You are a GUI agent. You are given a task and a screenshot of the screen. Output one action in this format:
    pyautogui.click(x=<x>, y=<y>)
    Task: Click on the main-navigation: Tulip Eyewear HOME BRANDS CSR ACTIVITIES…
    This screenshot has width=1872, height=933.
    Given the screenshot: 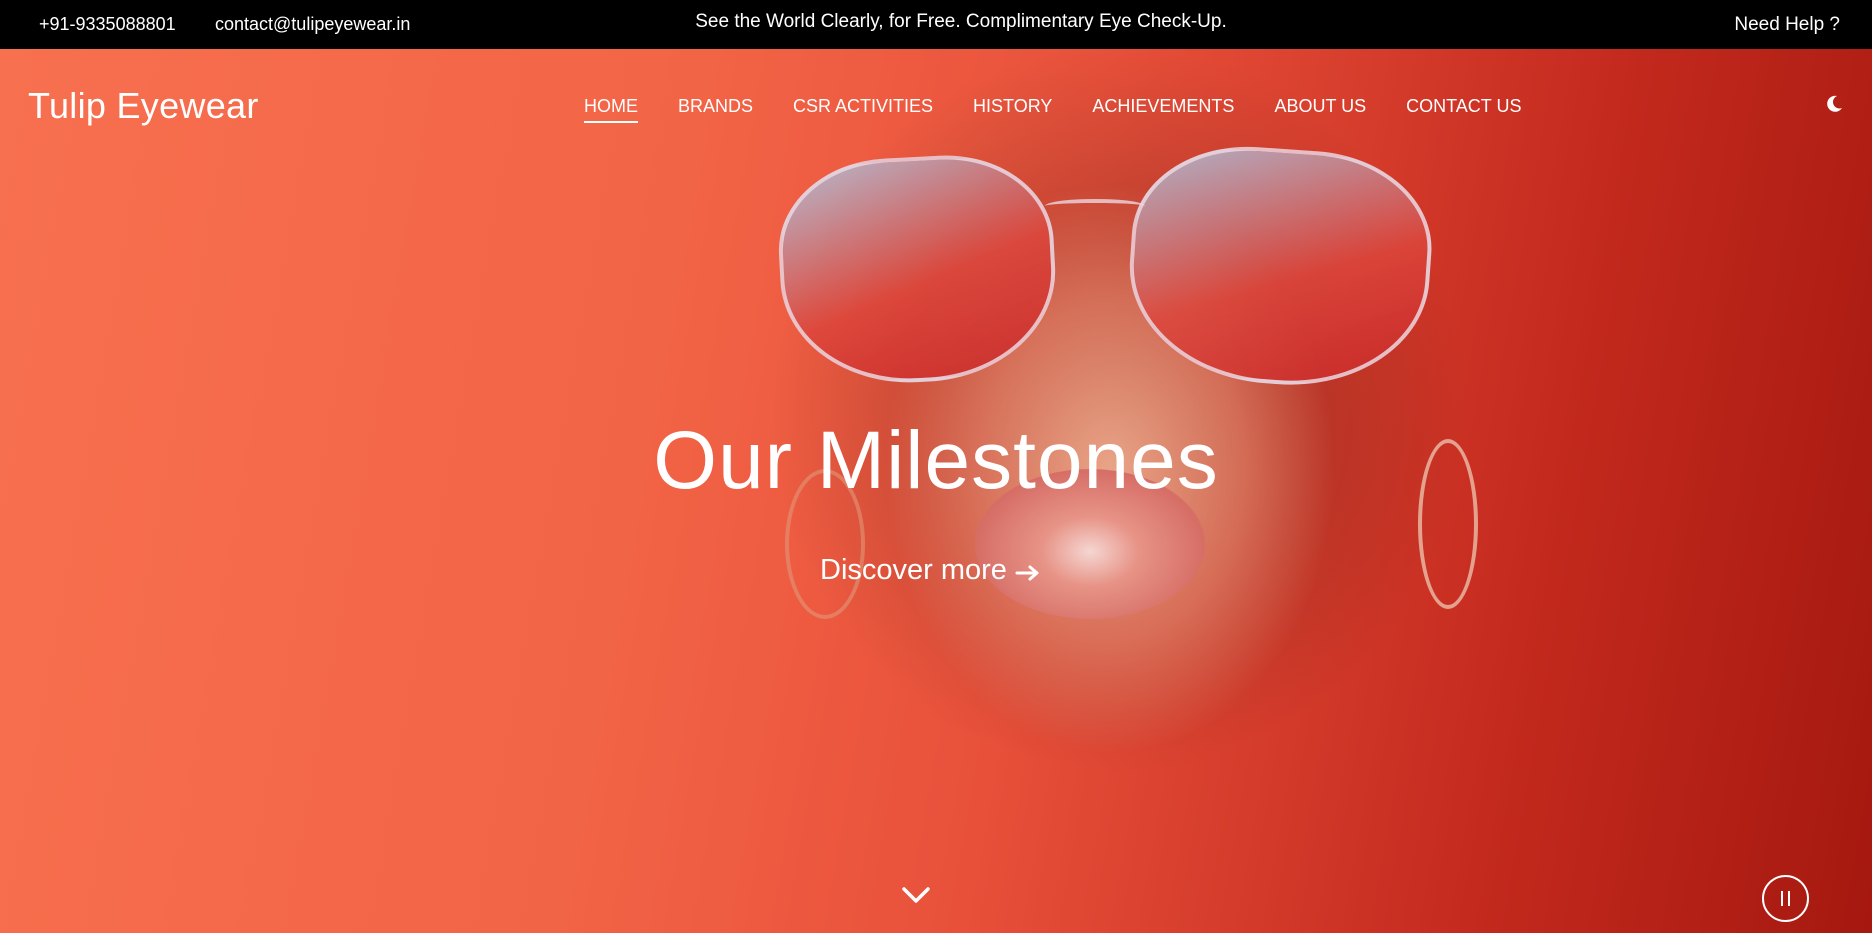 What is the action you would take?
    pyautogui.click(x=936, y=106)
    